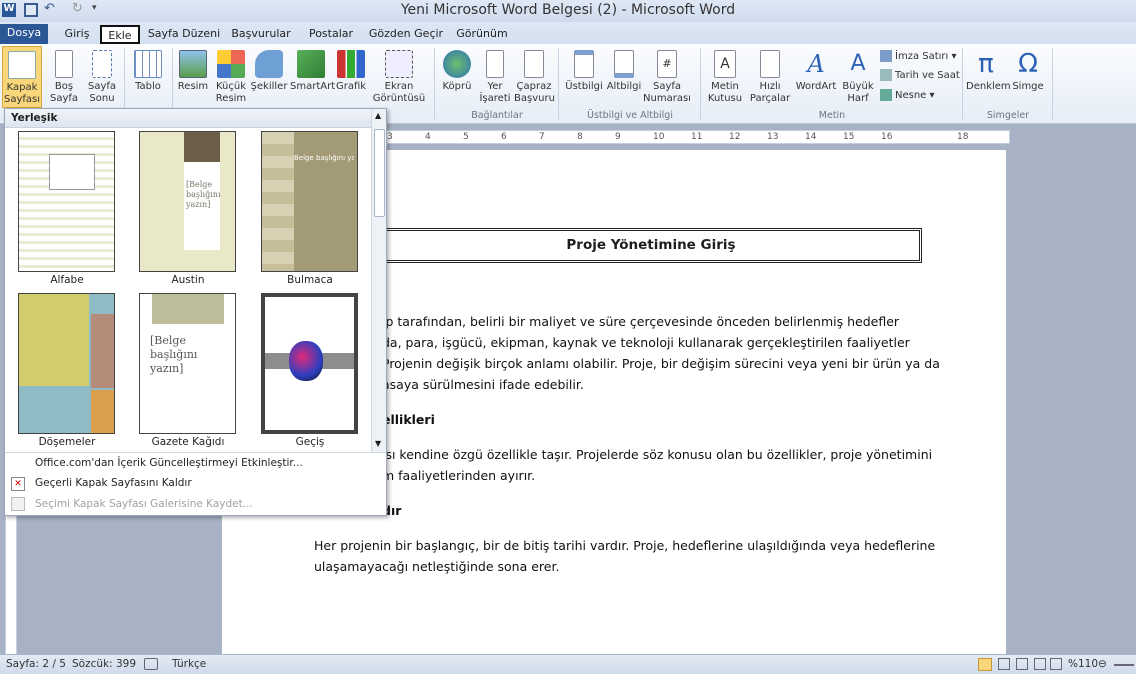 Image resolution: width=1136 pixels, height=674 pixels. What do you see at coordinates (193, 86) in the screenshot?
I see `picture-label: Resim` at bounding box center [193, 86].